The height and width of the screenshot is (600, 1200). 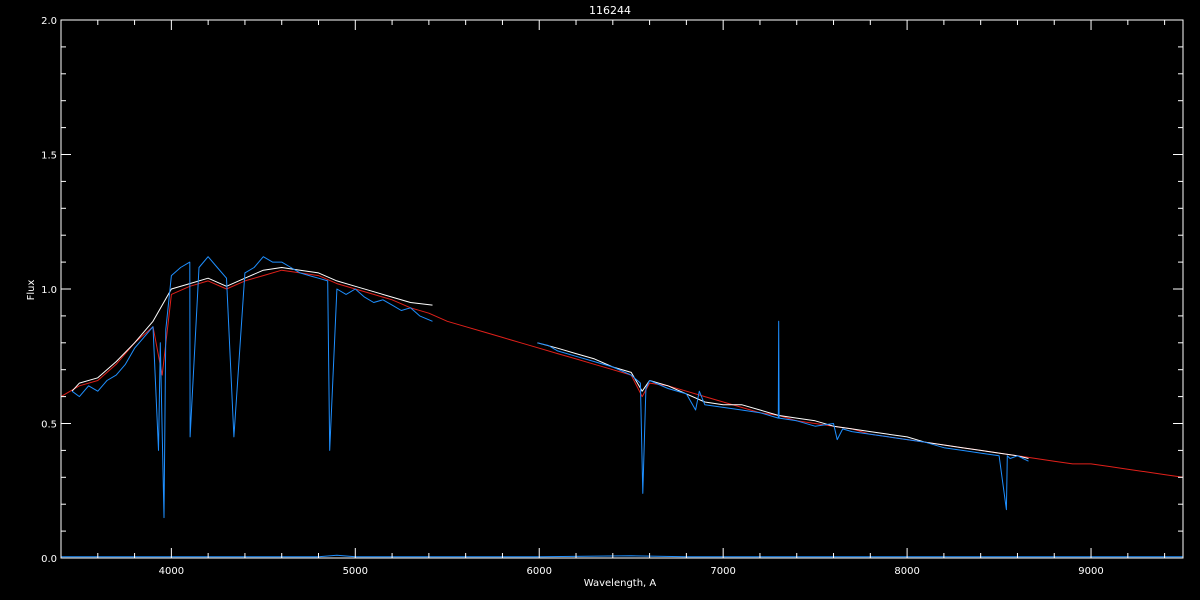 I want to click on x-tick-label: 9000, so click(x=1090, y=571).